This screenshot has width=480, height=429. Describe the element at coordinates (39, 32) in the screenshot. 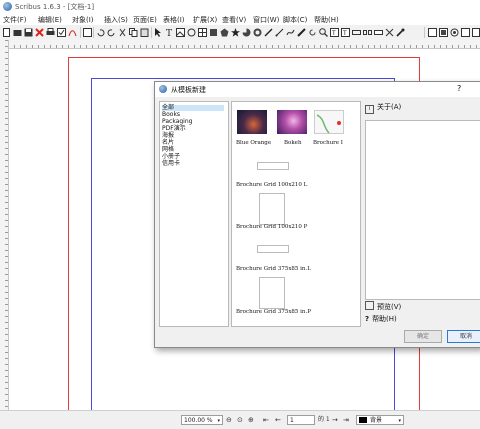

I see `close-icon` at that location.